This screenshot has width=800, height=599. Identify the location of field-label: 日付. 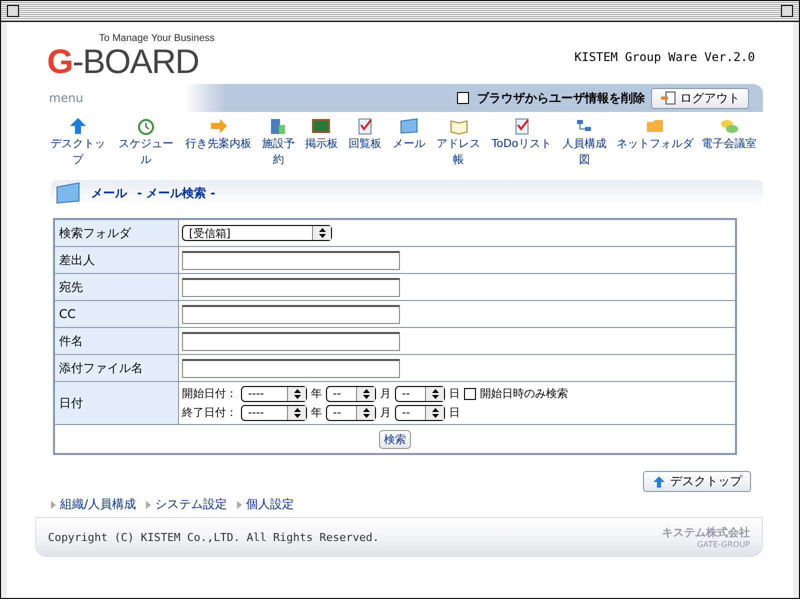
(117, 403).